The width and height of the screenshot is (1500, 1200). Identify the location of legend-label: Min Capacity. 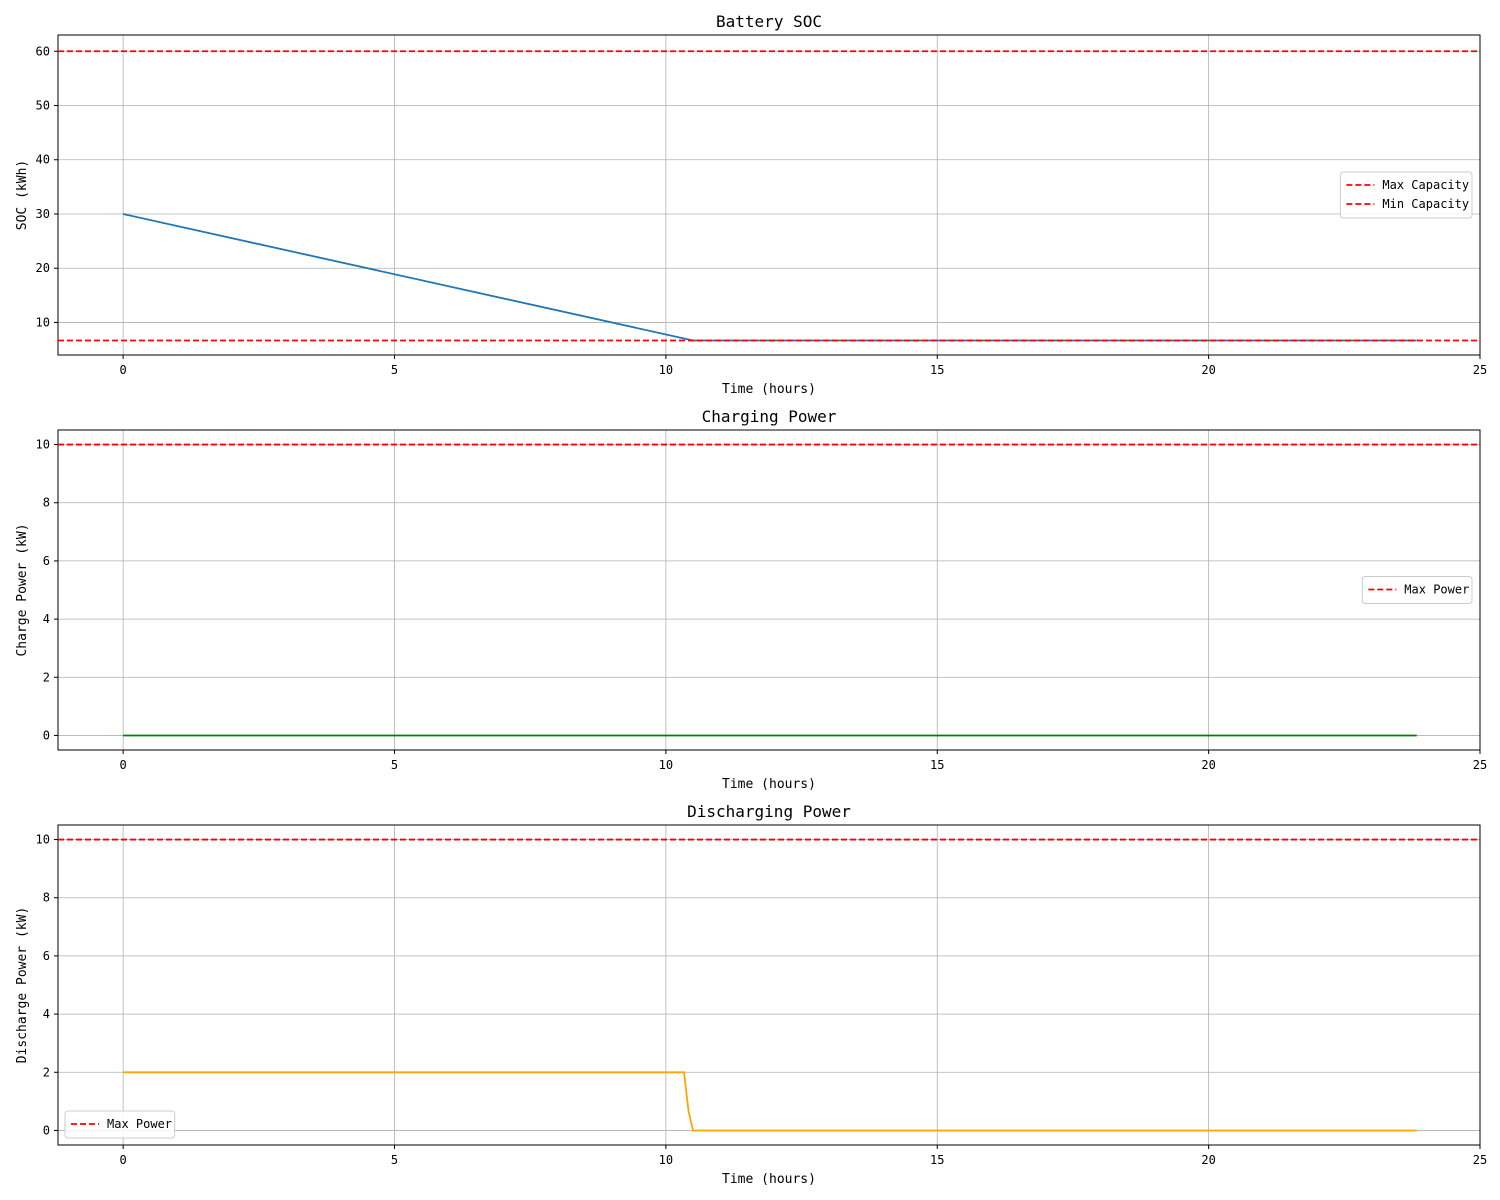
(1425, 204).